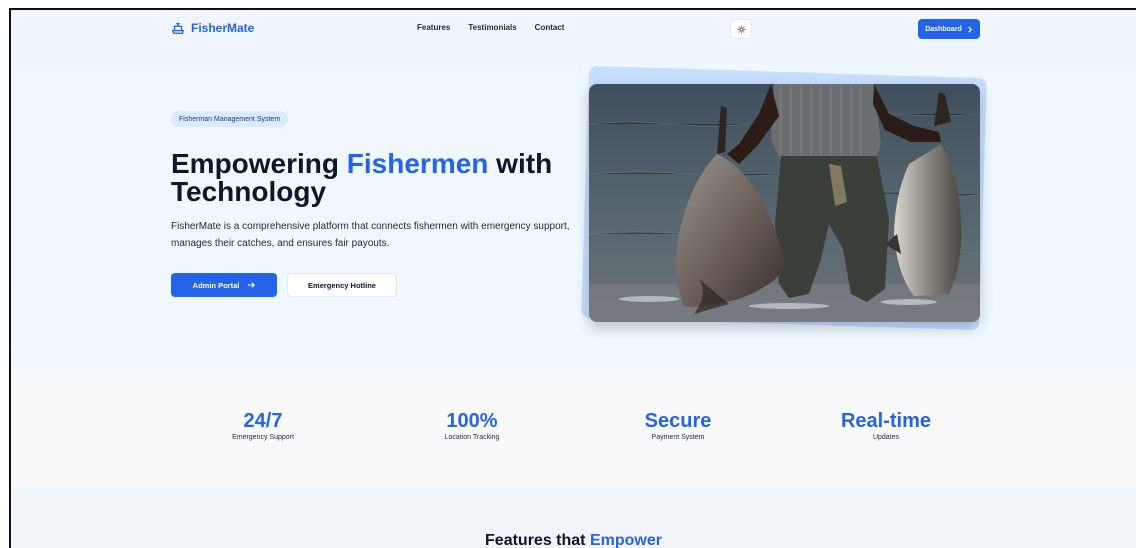 The width and height of the screenshot is (1136, 548). What do you see at coordinates (433, 27) in the screenshot?
I see `nav-link-features: Features` at bounding box center [433, 27].